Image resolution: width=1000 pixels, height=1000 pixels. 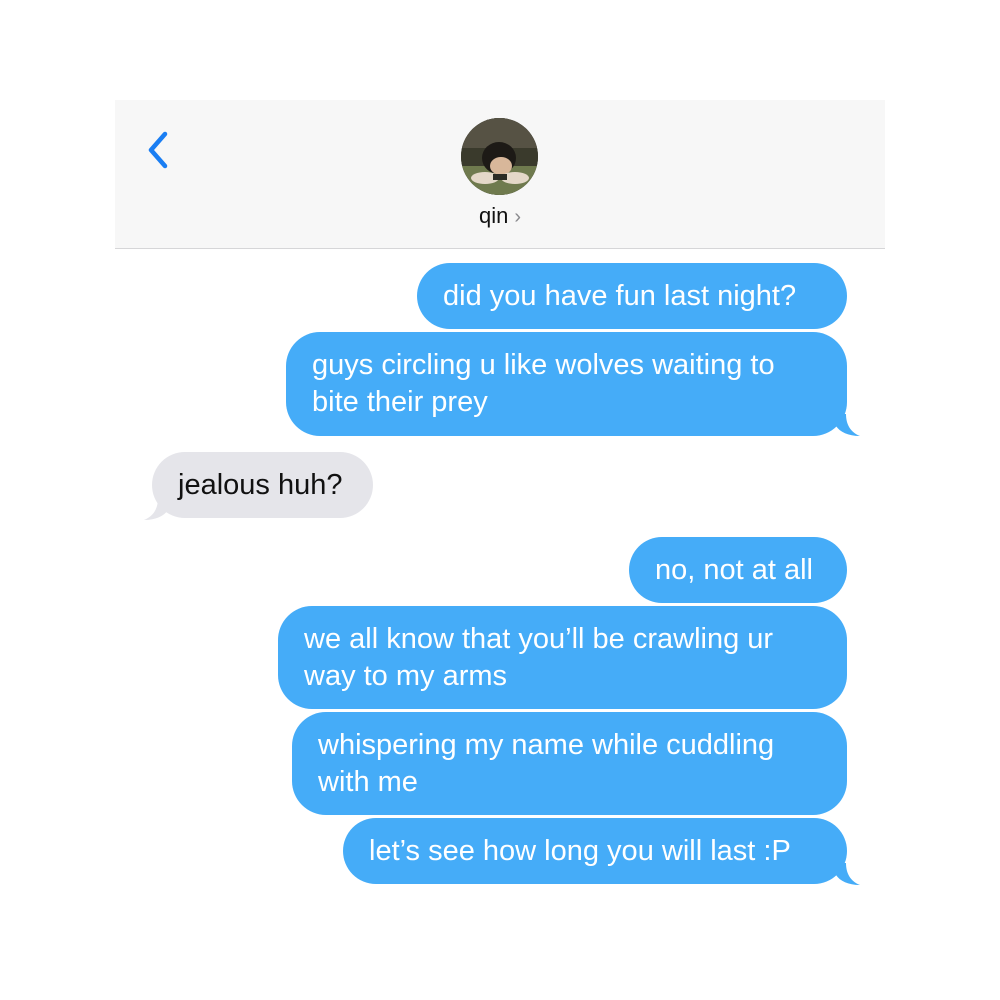 I want to click on message-bubble-received: jealous huh?, so click(x=262, y=485).